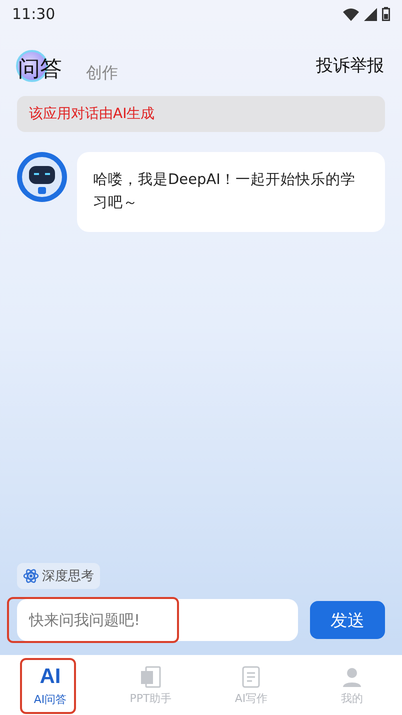 The image size is (402, 715). I want to click on header-tab: 问答, so click(40, 69).